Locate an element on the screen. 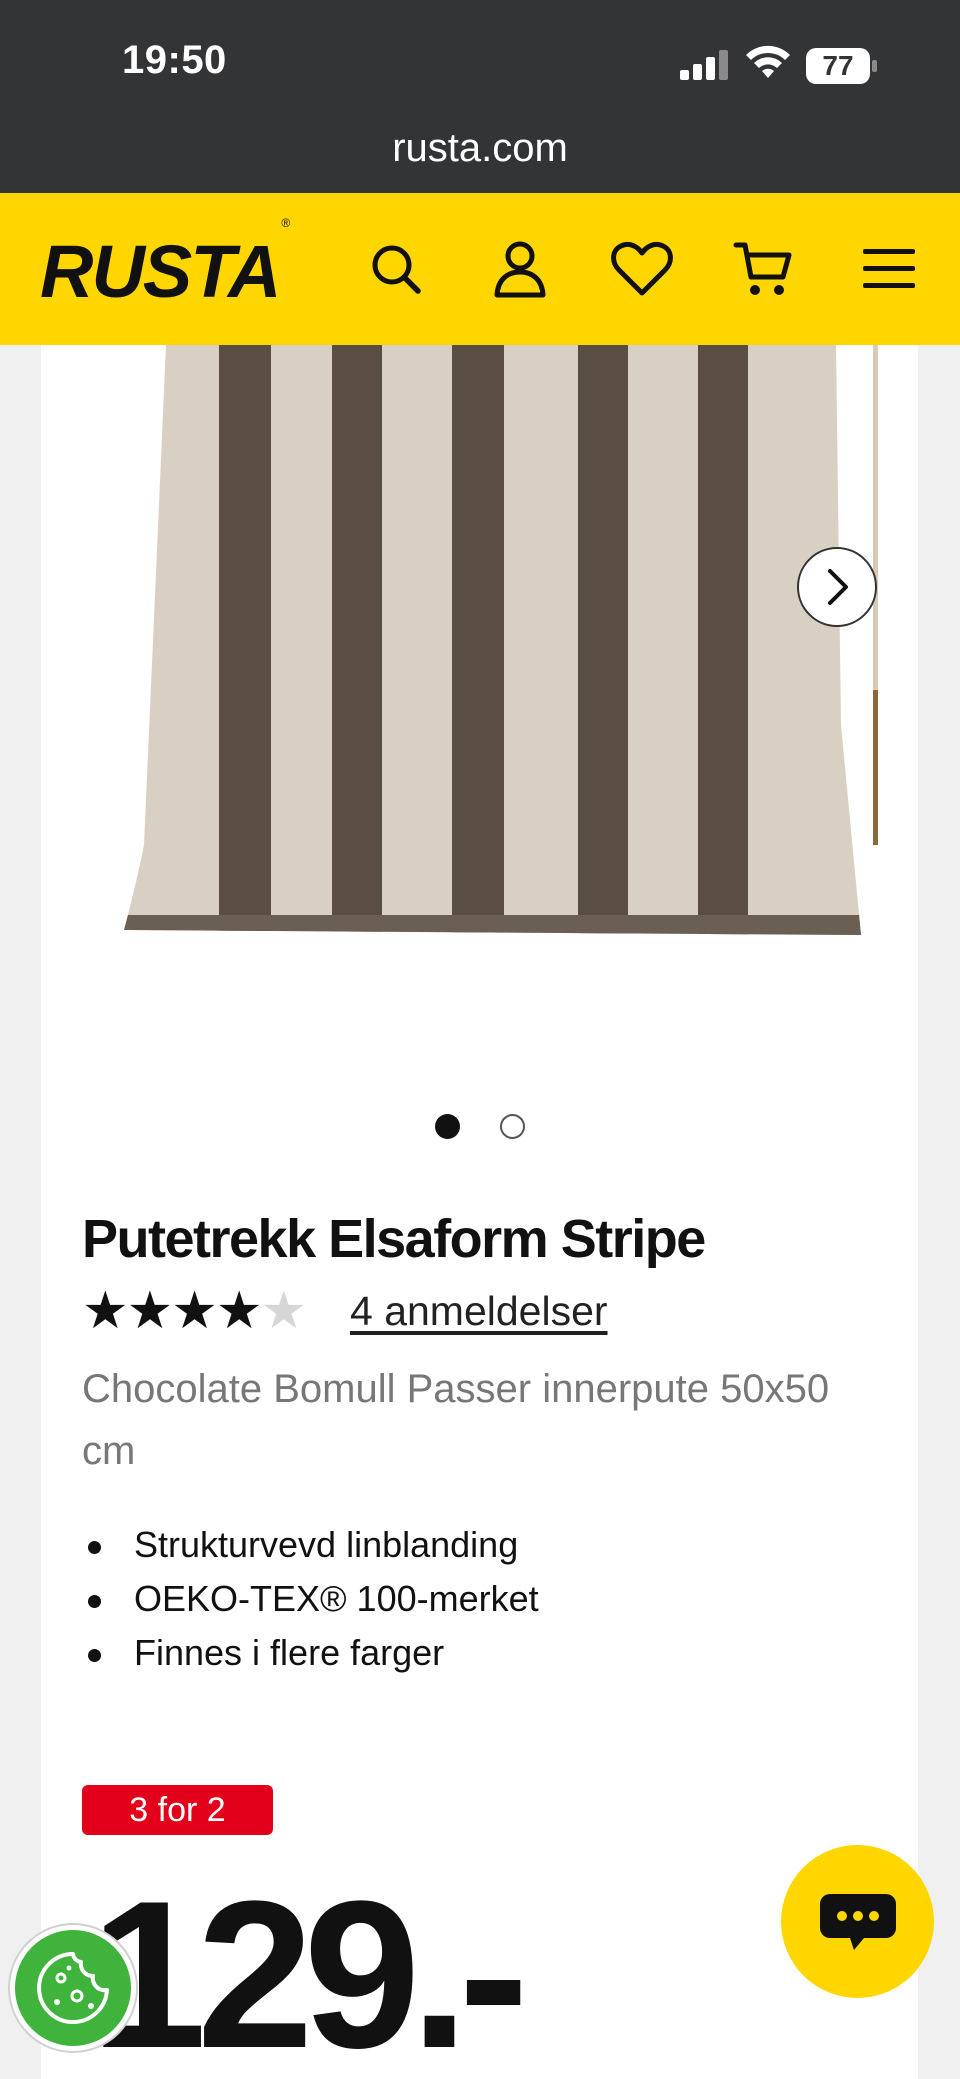 This screenshot has height=2079, width=960. promo-badge: 3 for 2 is located at coordinates (177, 1810).